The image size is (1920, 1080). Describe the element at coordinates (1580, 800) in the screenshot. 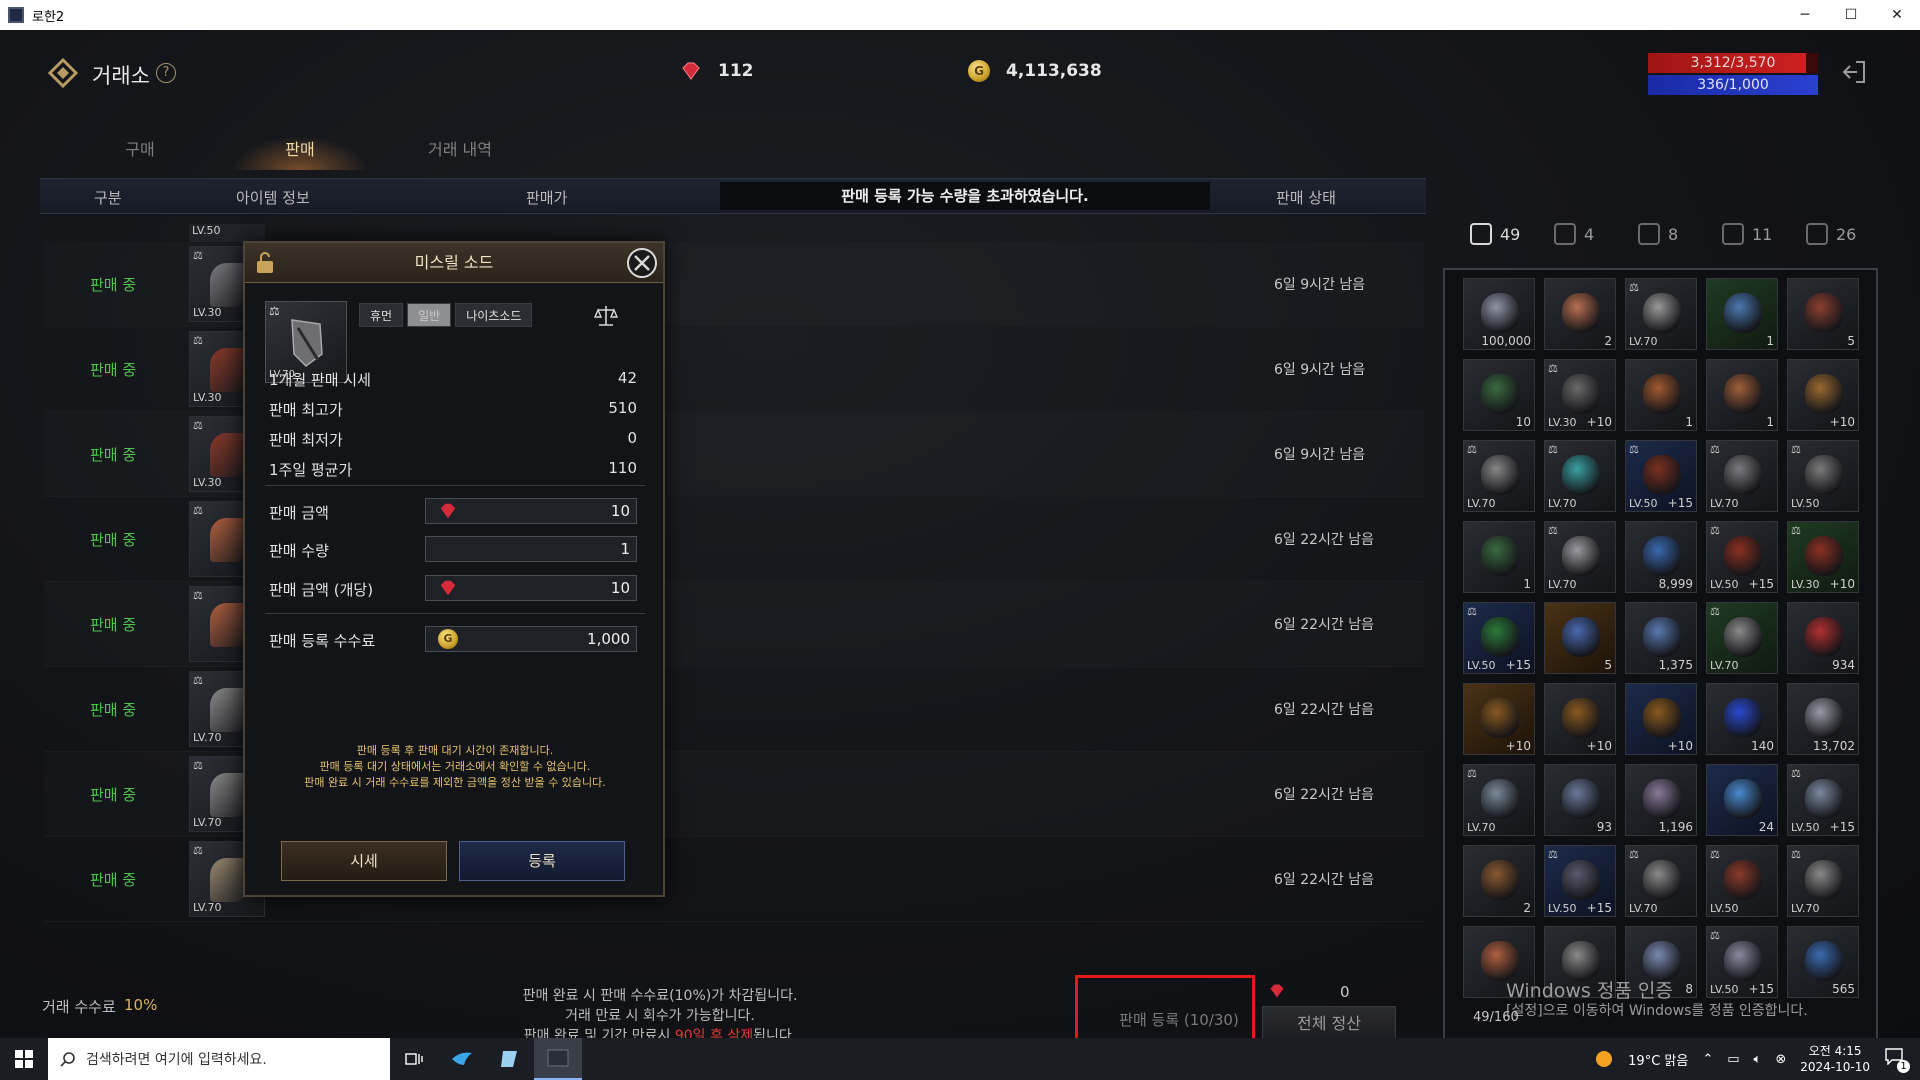

I see `inventory-slot: 93` at that location.